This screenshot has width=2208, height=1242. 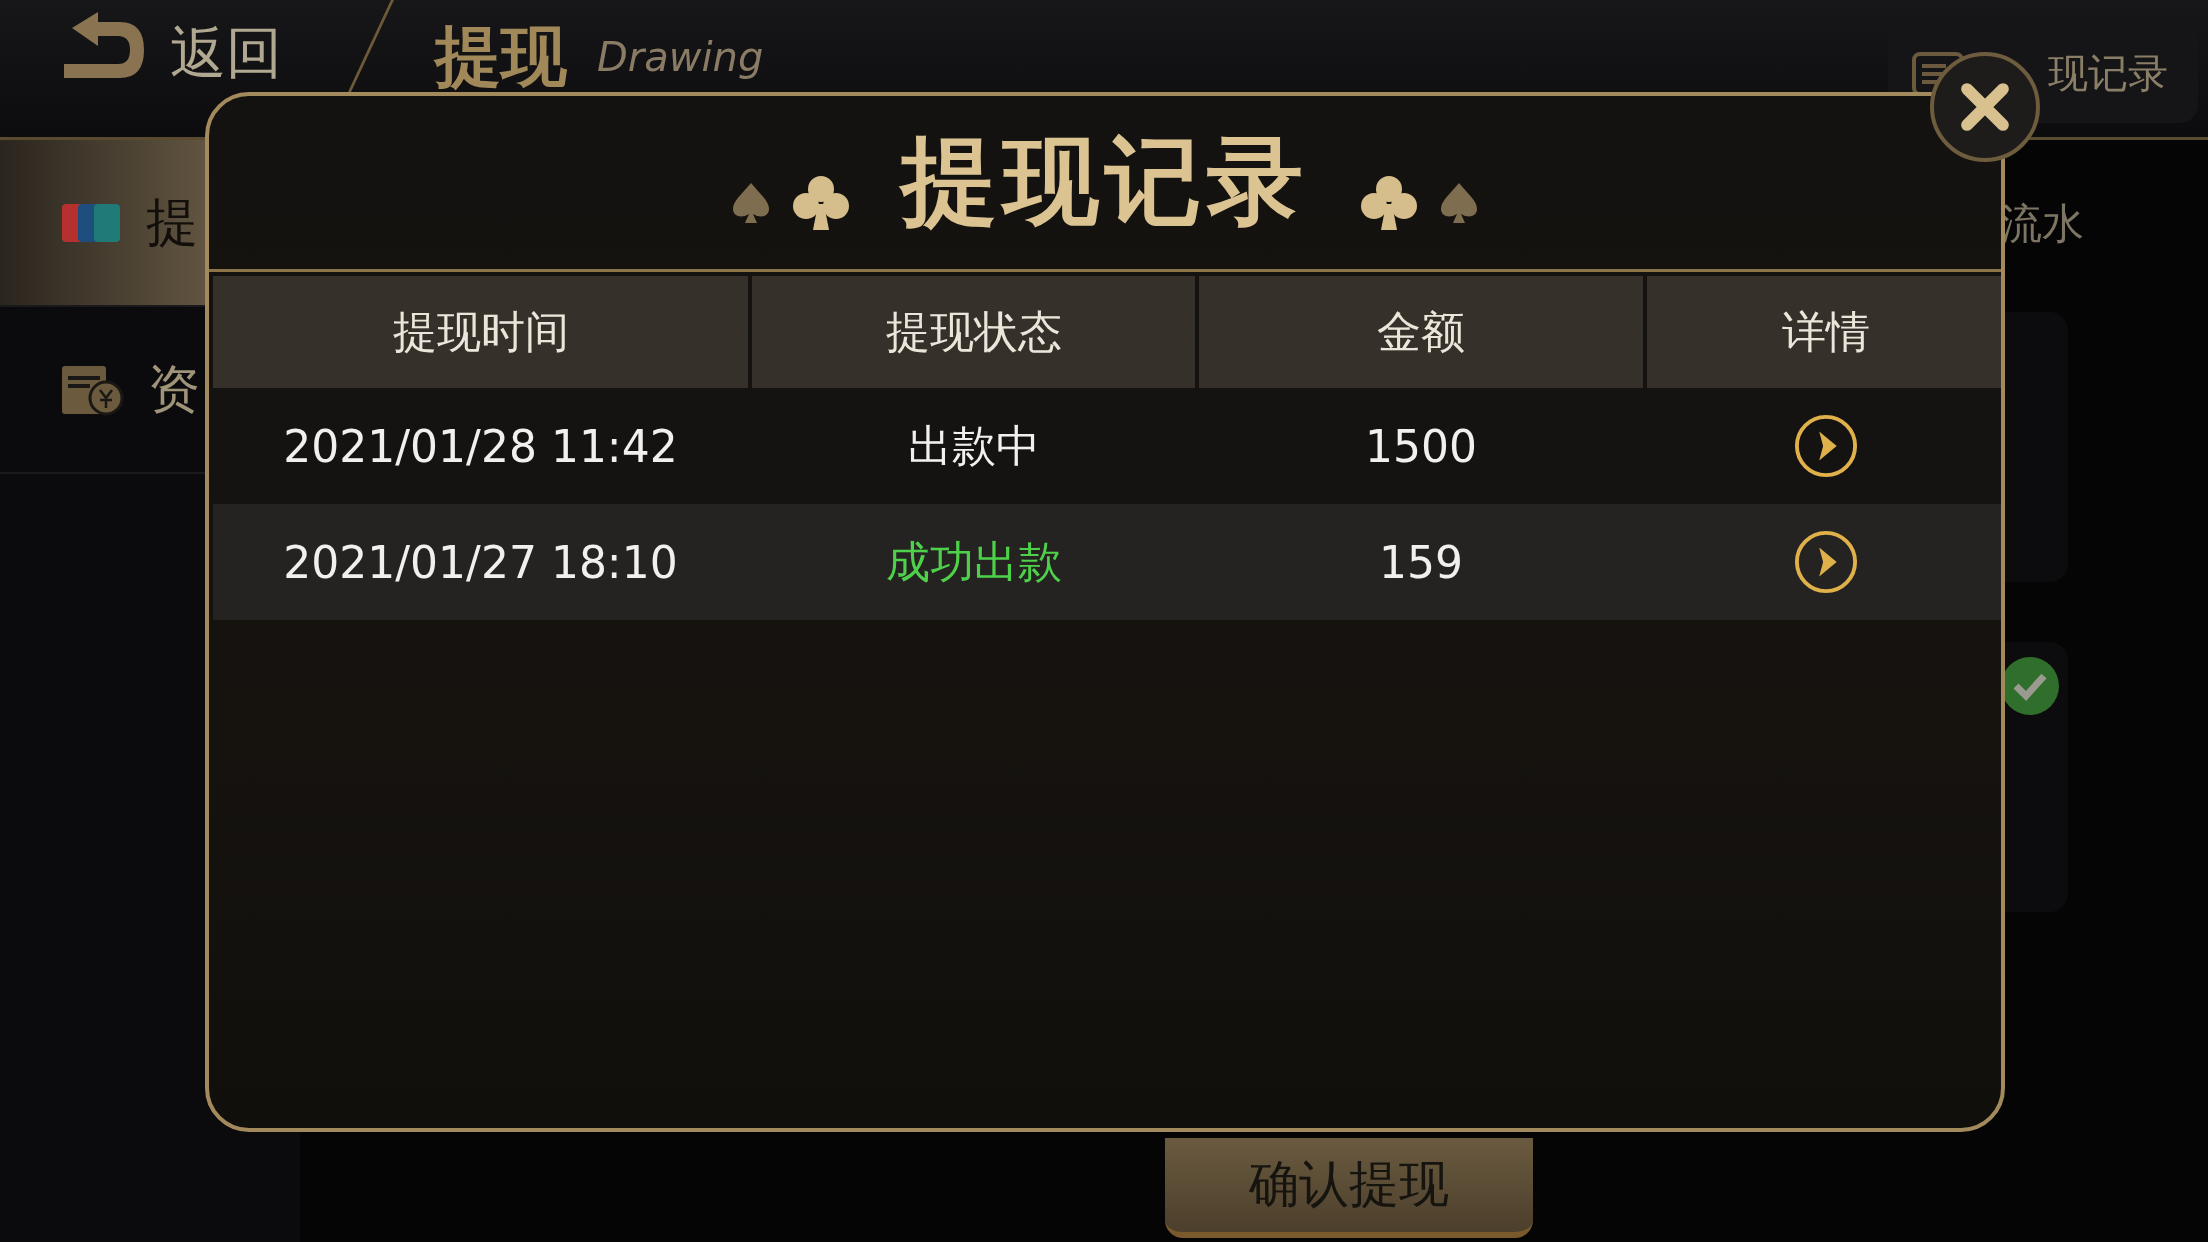 I want to click on column-header: 提现时间, so click(x=480, y=332).